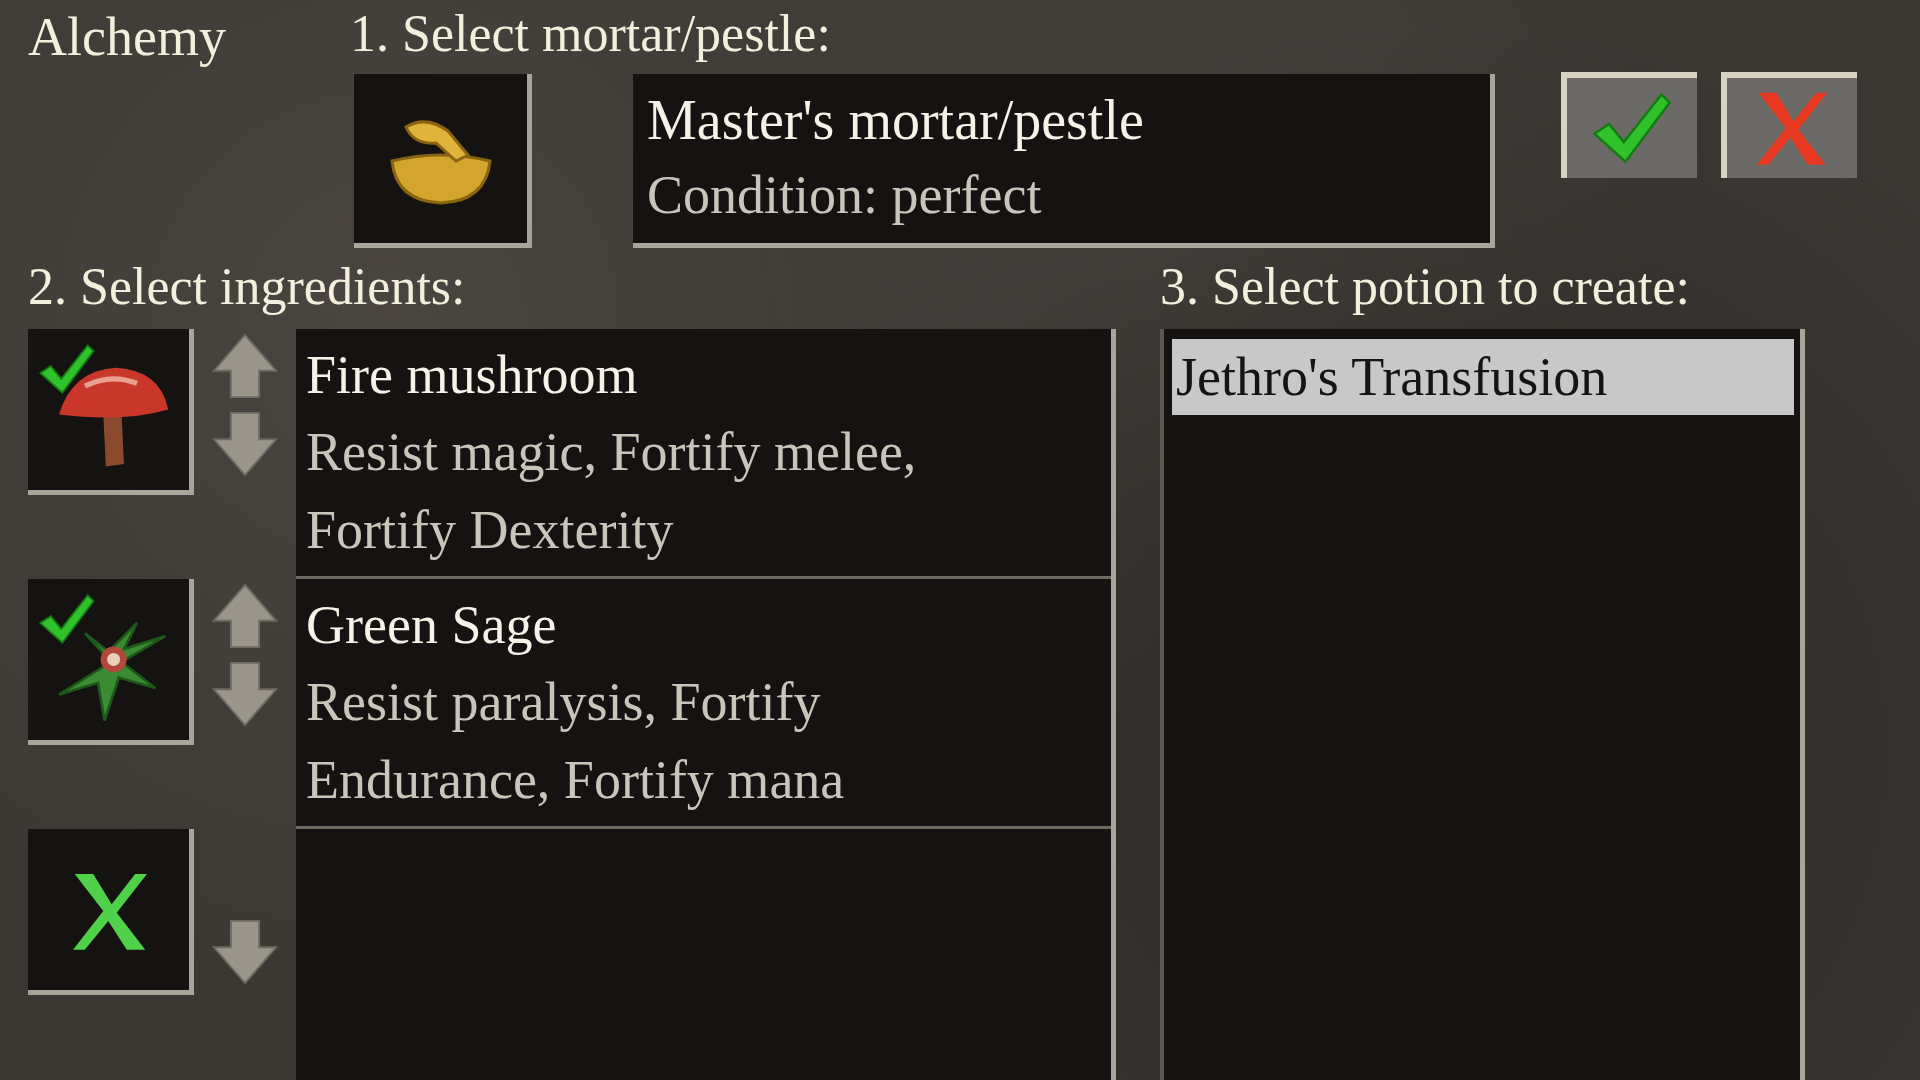 The width and height of the screenshot is (1920, 1080). What do you see at coordinates (472, 375) in the screenshot?
I see `ingredient-name: Fire mushroom` at bounding box center [472, 375].